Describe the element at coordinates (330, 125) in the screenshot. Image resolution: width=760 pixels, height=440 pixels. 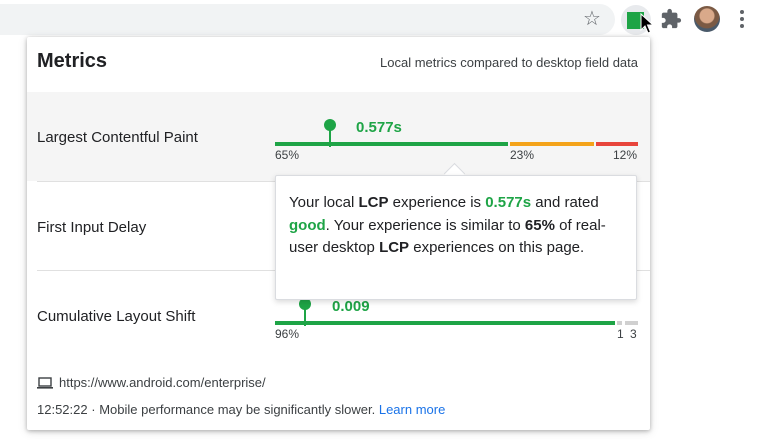
I see `marker-dot` at that location.